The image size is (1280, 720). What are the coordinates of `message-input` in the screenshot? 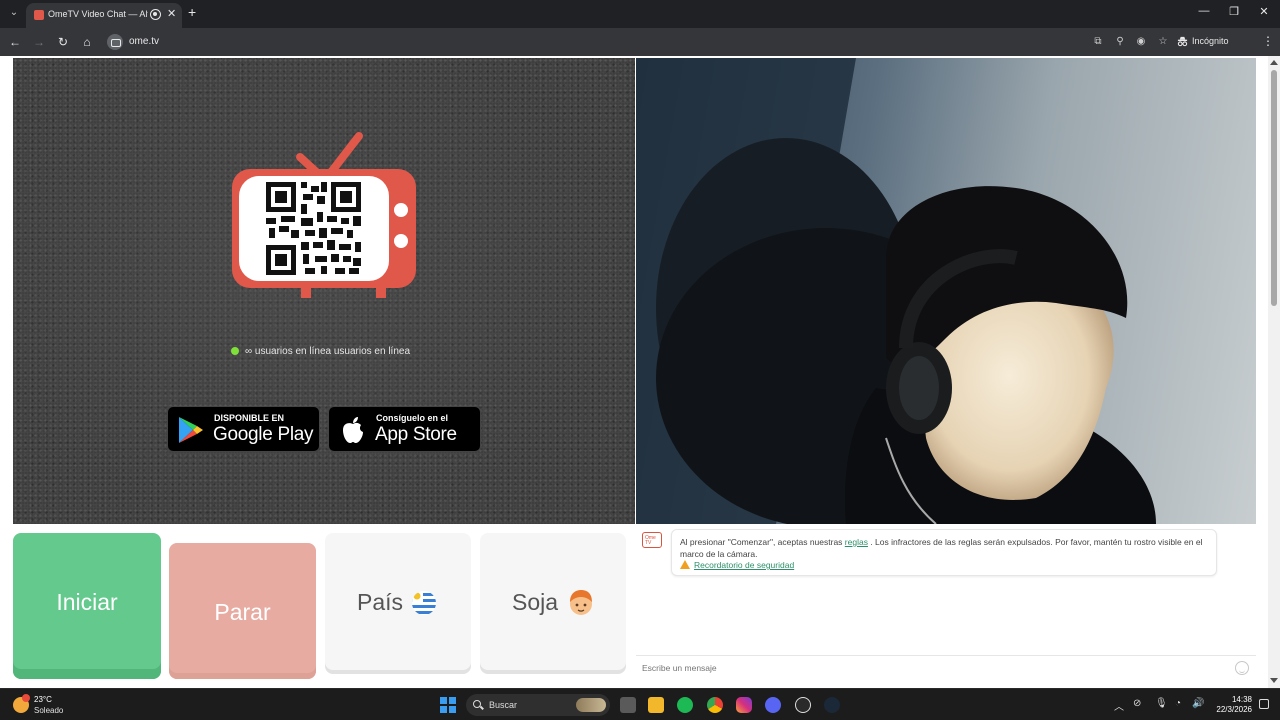 It's located at (932, 668).